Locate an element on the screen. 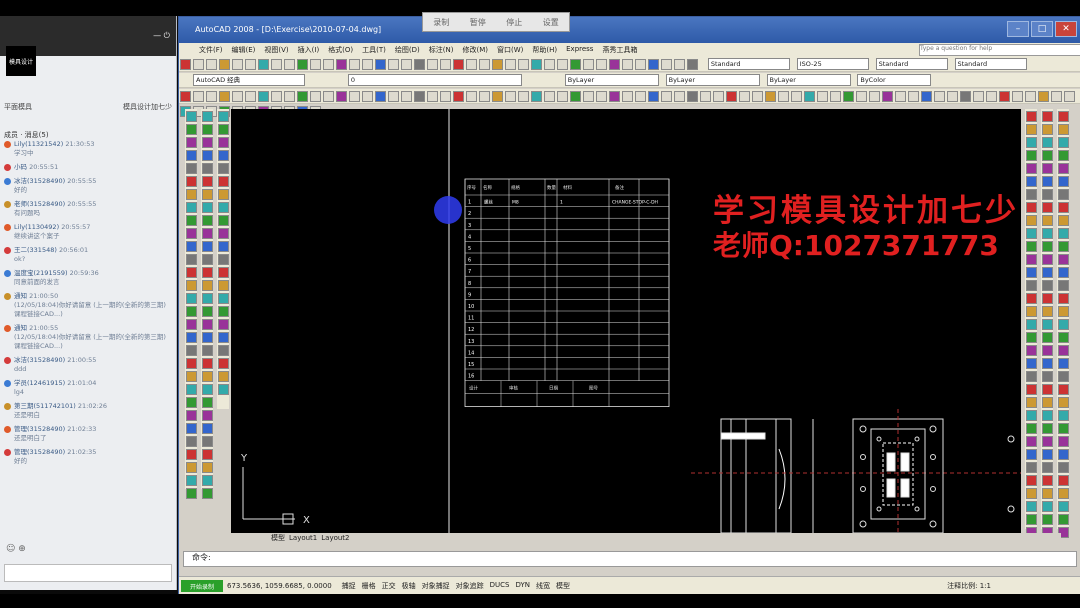 Image resolution: width=1080 pixels, height=608 pixels. chat-tools: ☺ ⊕ is located at coordinates (16, 549).